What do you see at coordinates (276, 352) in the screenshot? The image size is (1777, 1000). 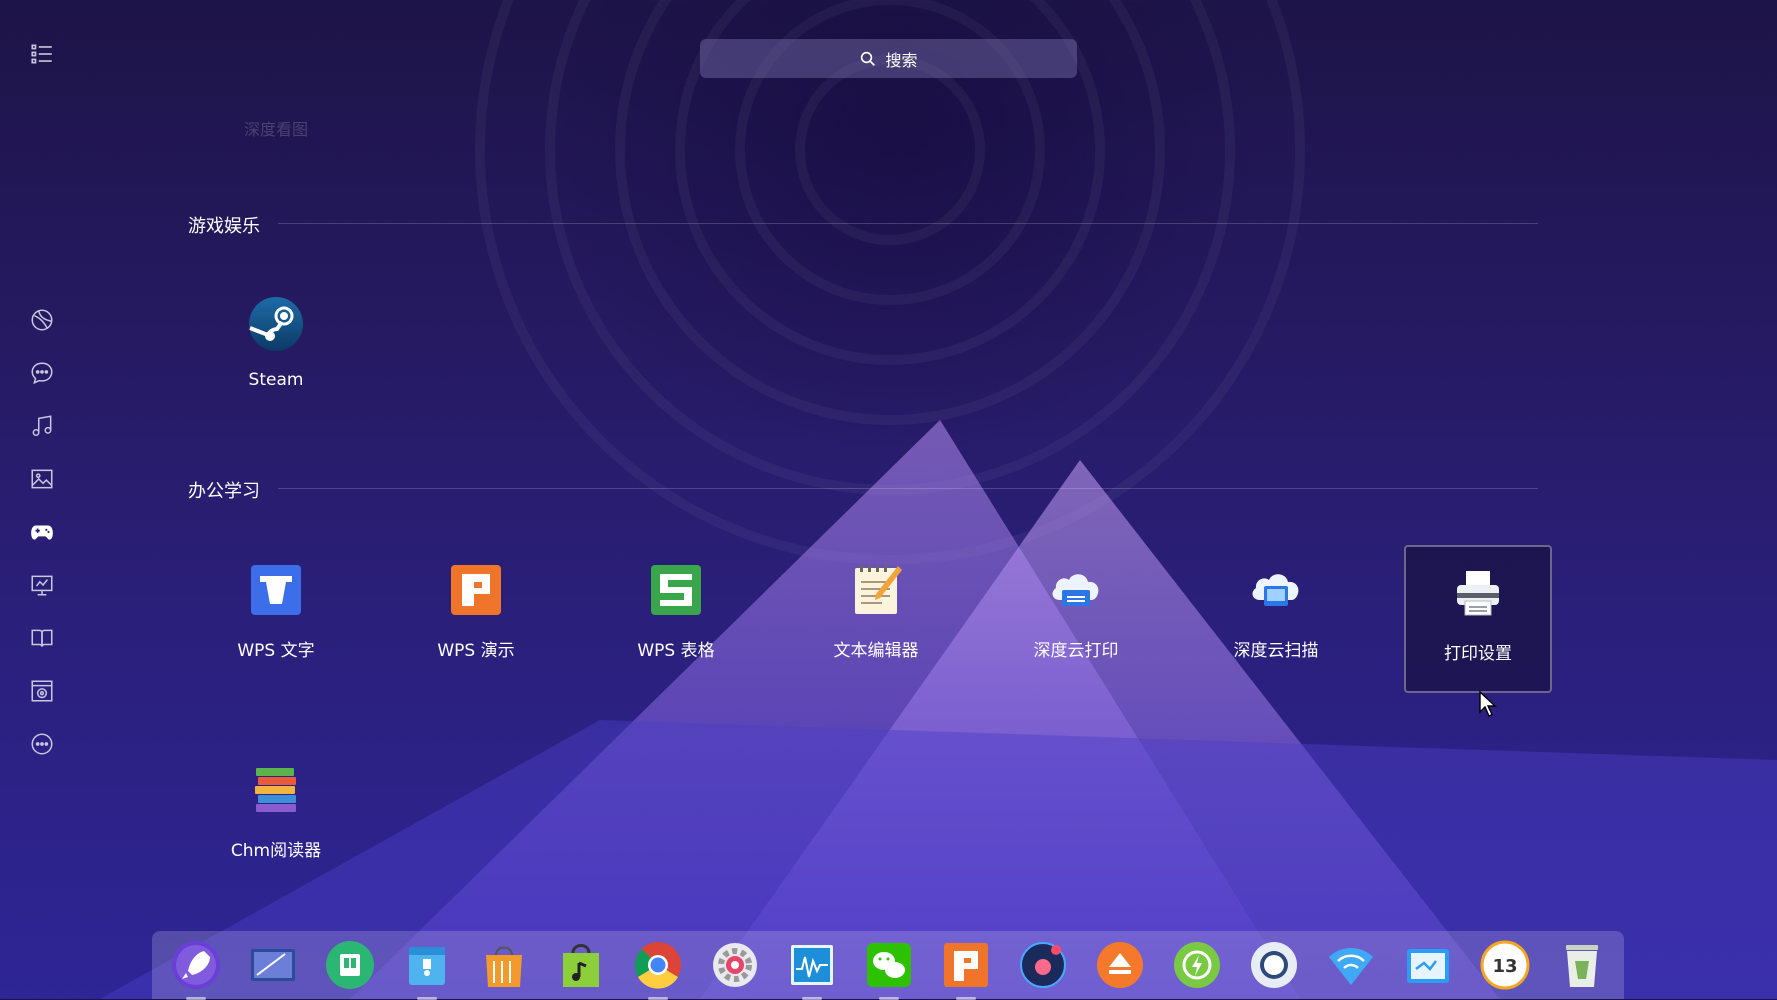 I see `app-steam: Steam` at bounding box center [276, 352].